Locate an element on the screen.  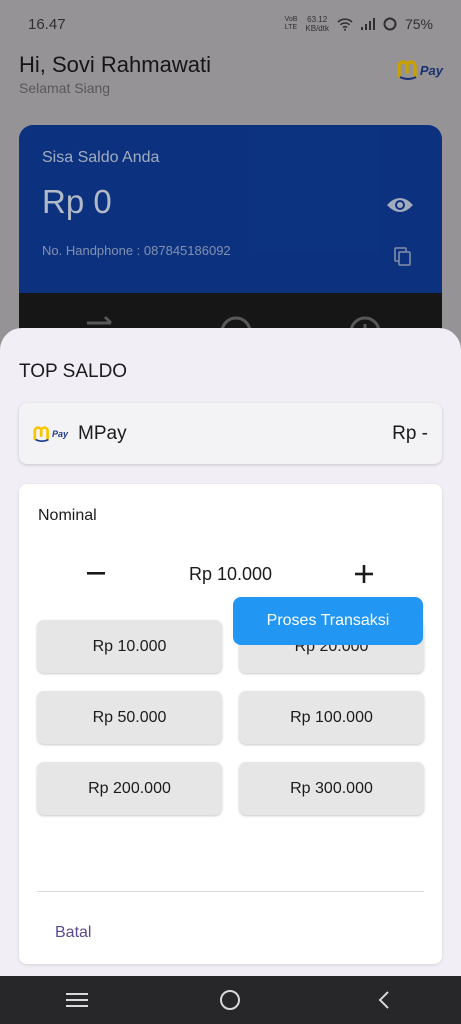
nominal-option: Rp 10.000 is located at coordinates (129, 646).